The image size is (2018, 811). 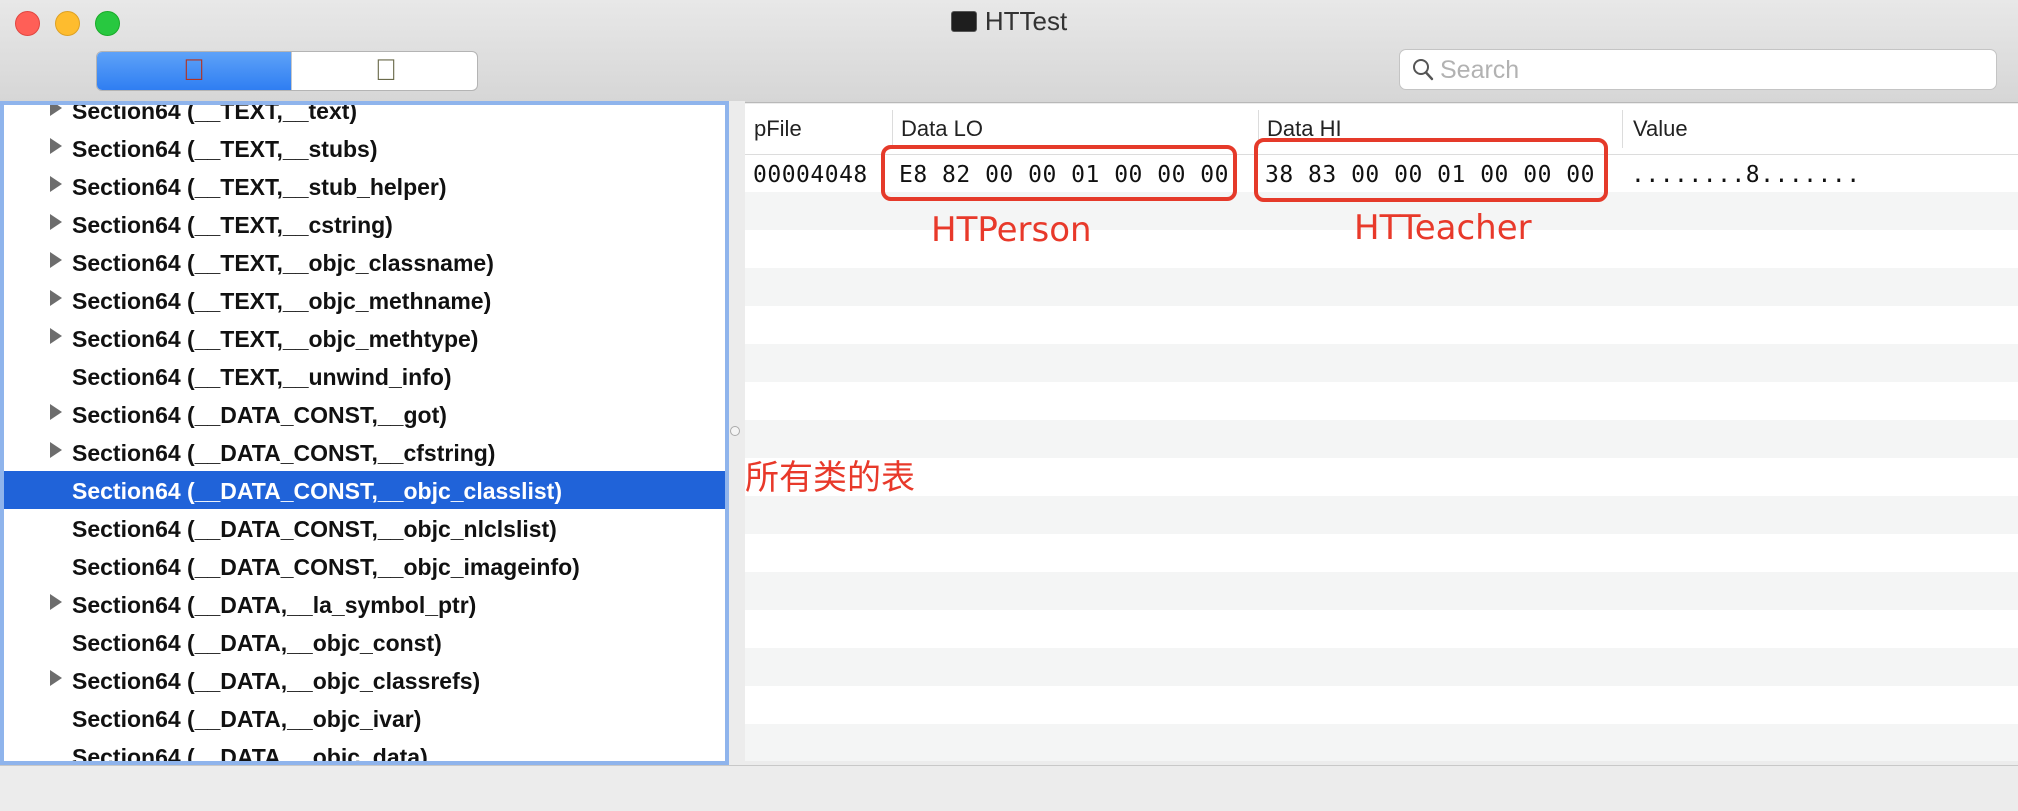 I want to click on split-view-divider, so click(x=737, y=433).